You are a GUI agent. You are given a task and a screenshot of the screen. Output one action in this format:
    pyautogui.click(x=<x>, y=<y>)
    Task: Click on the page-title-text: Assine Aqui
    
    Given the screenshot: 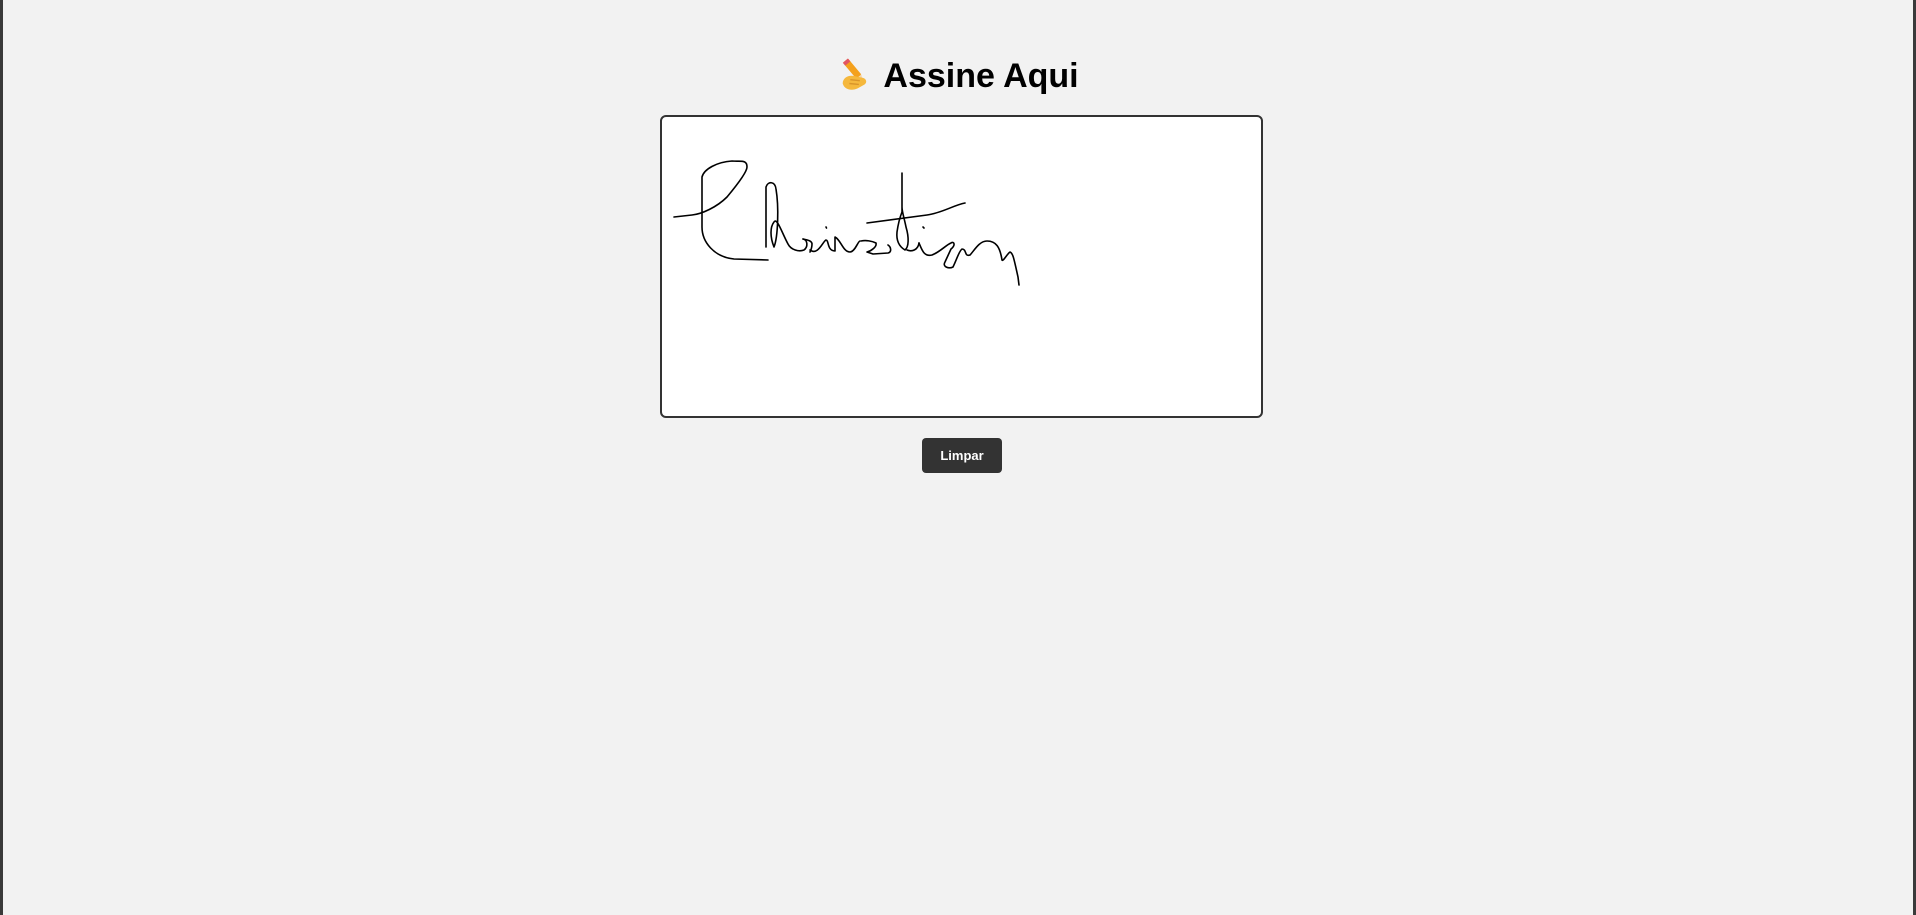 What is the action you would take?
    pyautogui.click(x=981, y=76)
    